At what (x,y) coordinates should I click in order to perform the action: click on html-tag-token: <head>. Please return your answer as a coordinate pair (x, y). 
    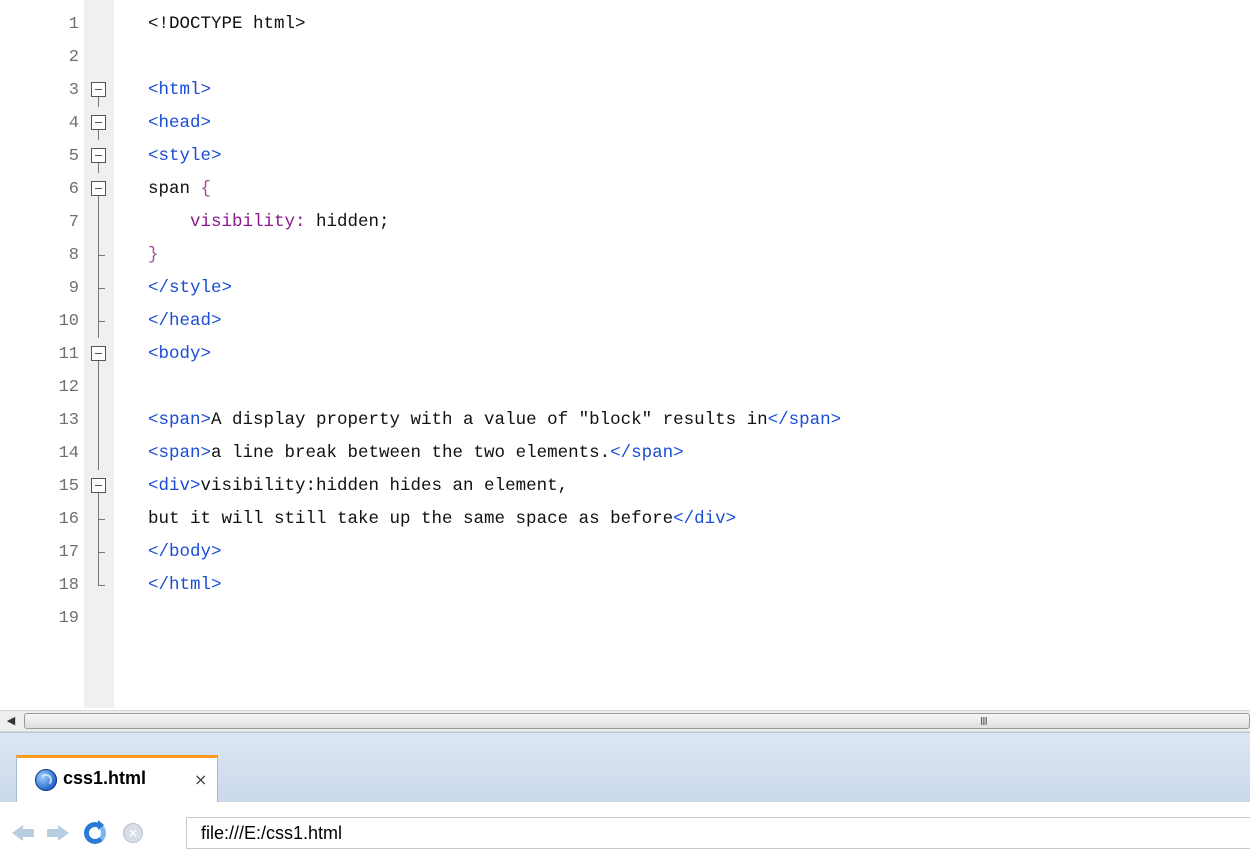
    Looking at the image, I should click on (180, 123).